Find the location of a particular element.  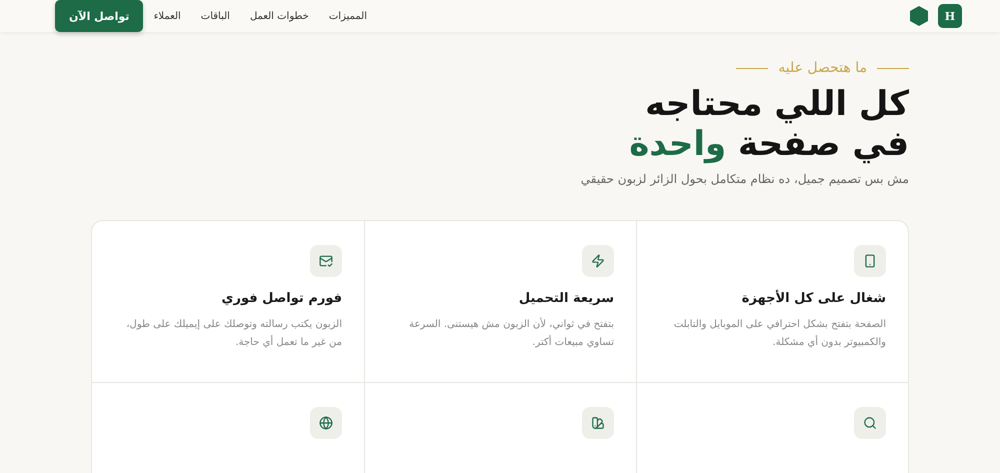

eyebrow: ما هتحصل عليه is located at coordinates (822, 68).